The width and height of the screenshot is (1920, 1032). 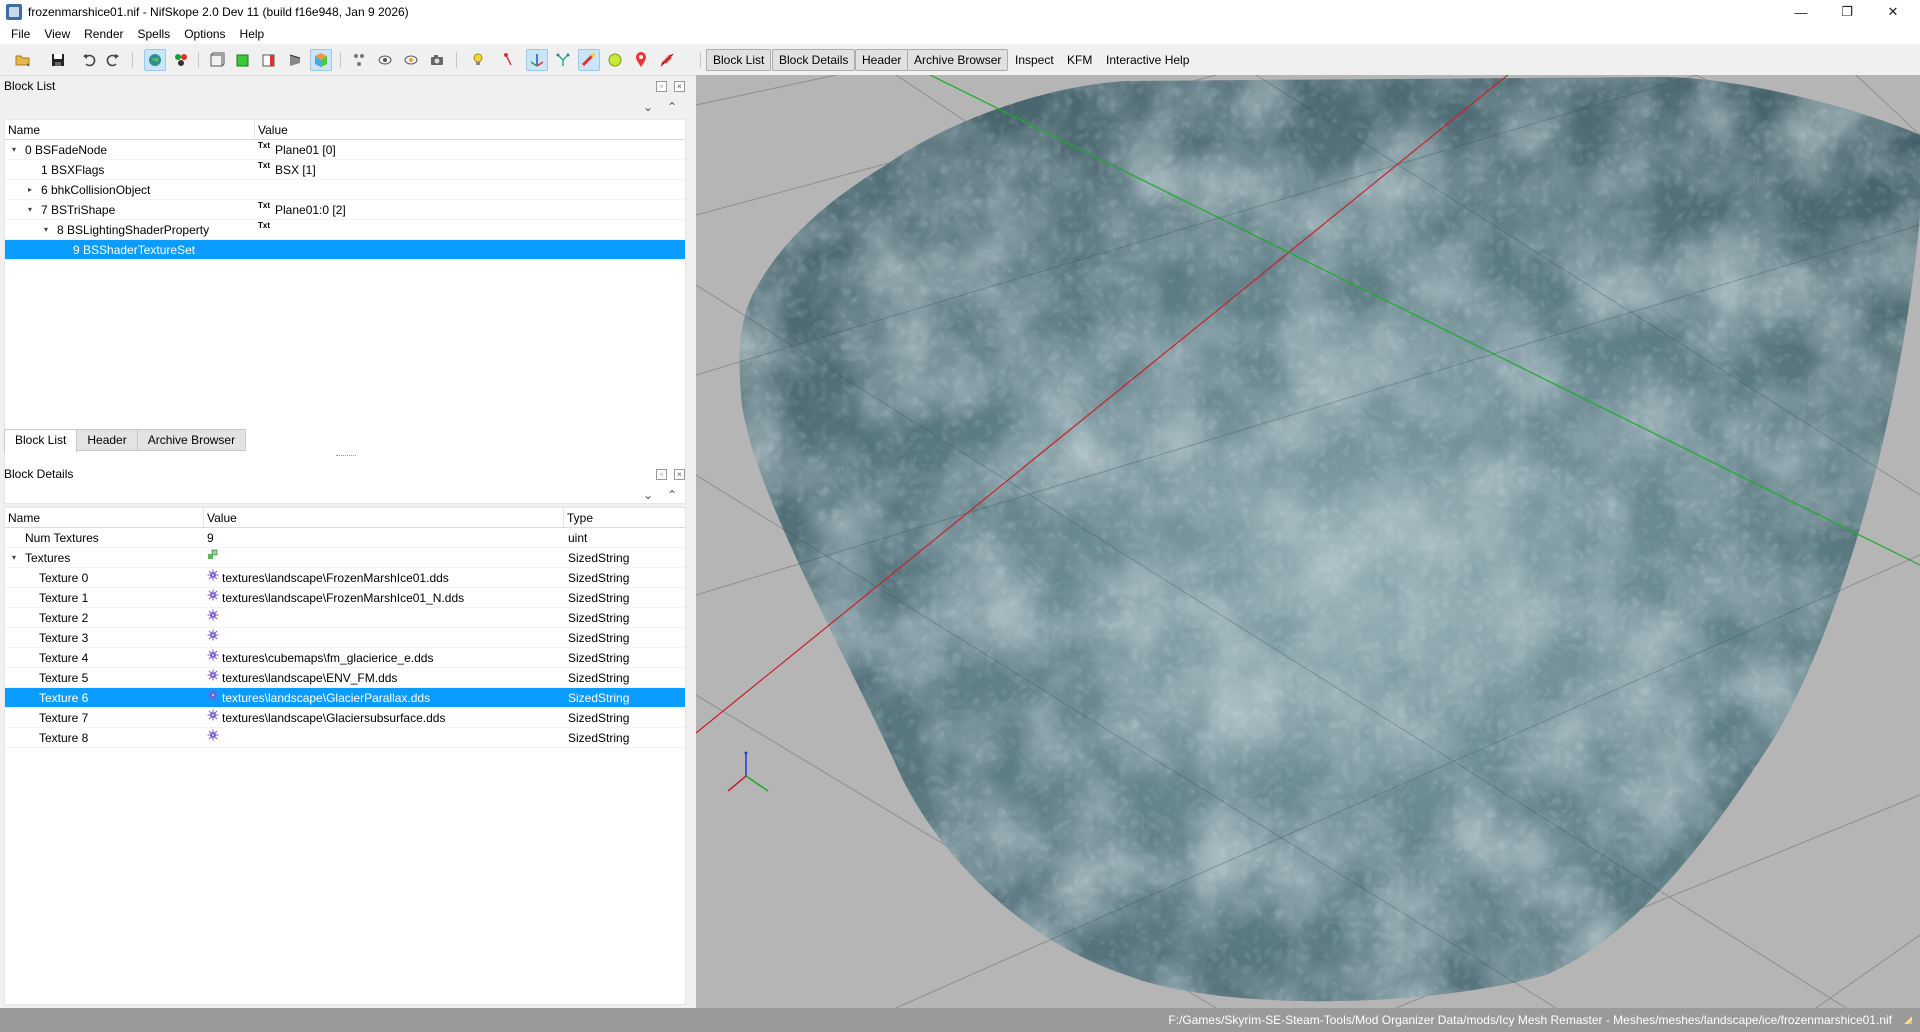 I want to click on menu-help: Help, so click(x=252, y=34).